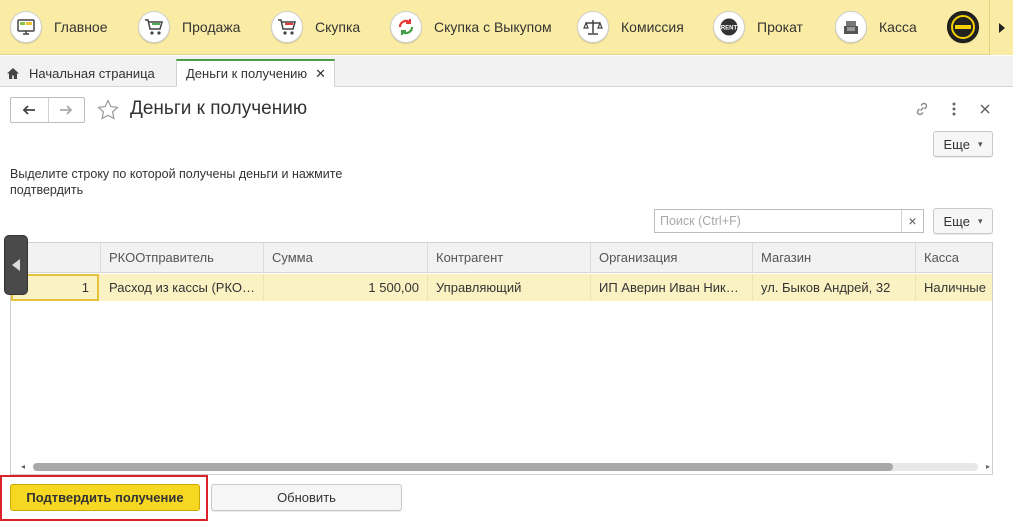 The height and width of the screenshot is (531, 1013). I want to click on history-nav, so click(47, 110).